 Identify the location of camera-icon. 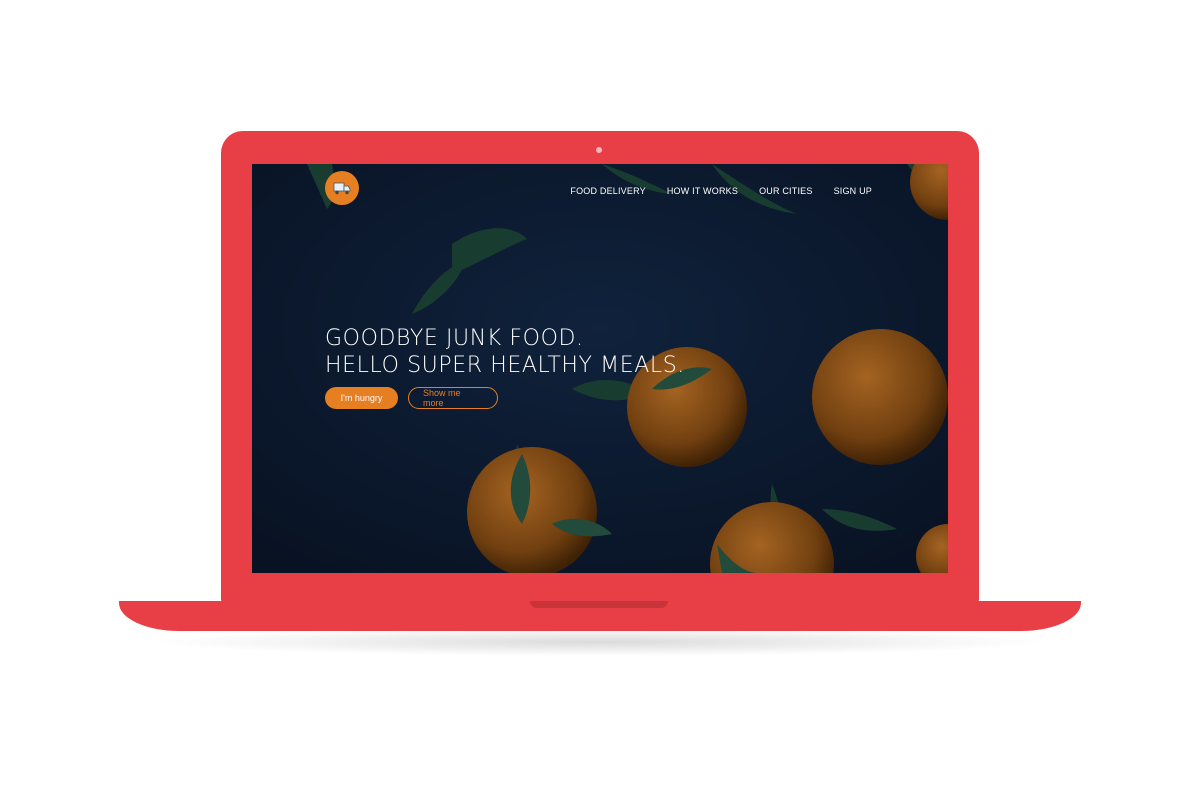
(599, 150).